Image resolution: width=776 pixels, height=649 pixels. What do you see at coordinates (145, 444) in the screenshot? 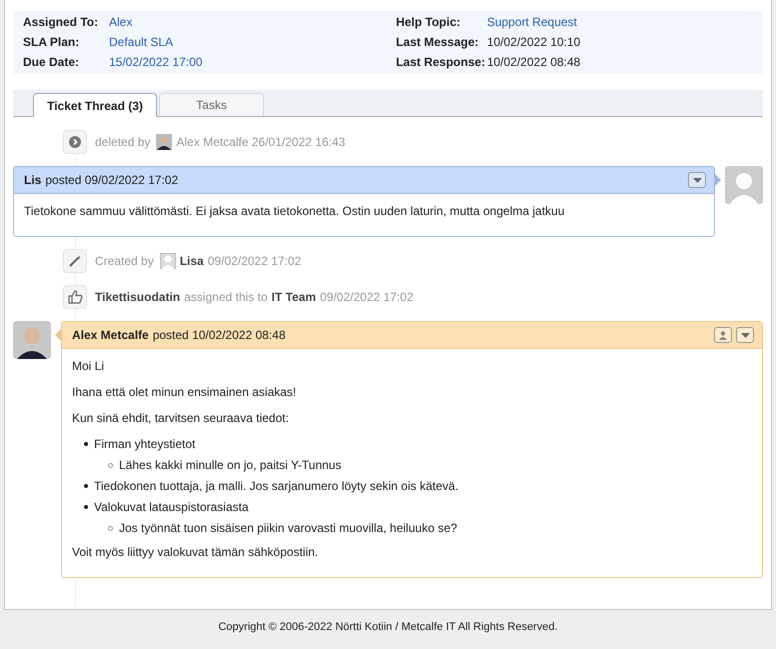
I see `list-item-text: Firman yhteystietot` at bounding box center [145, 444].